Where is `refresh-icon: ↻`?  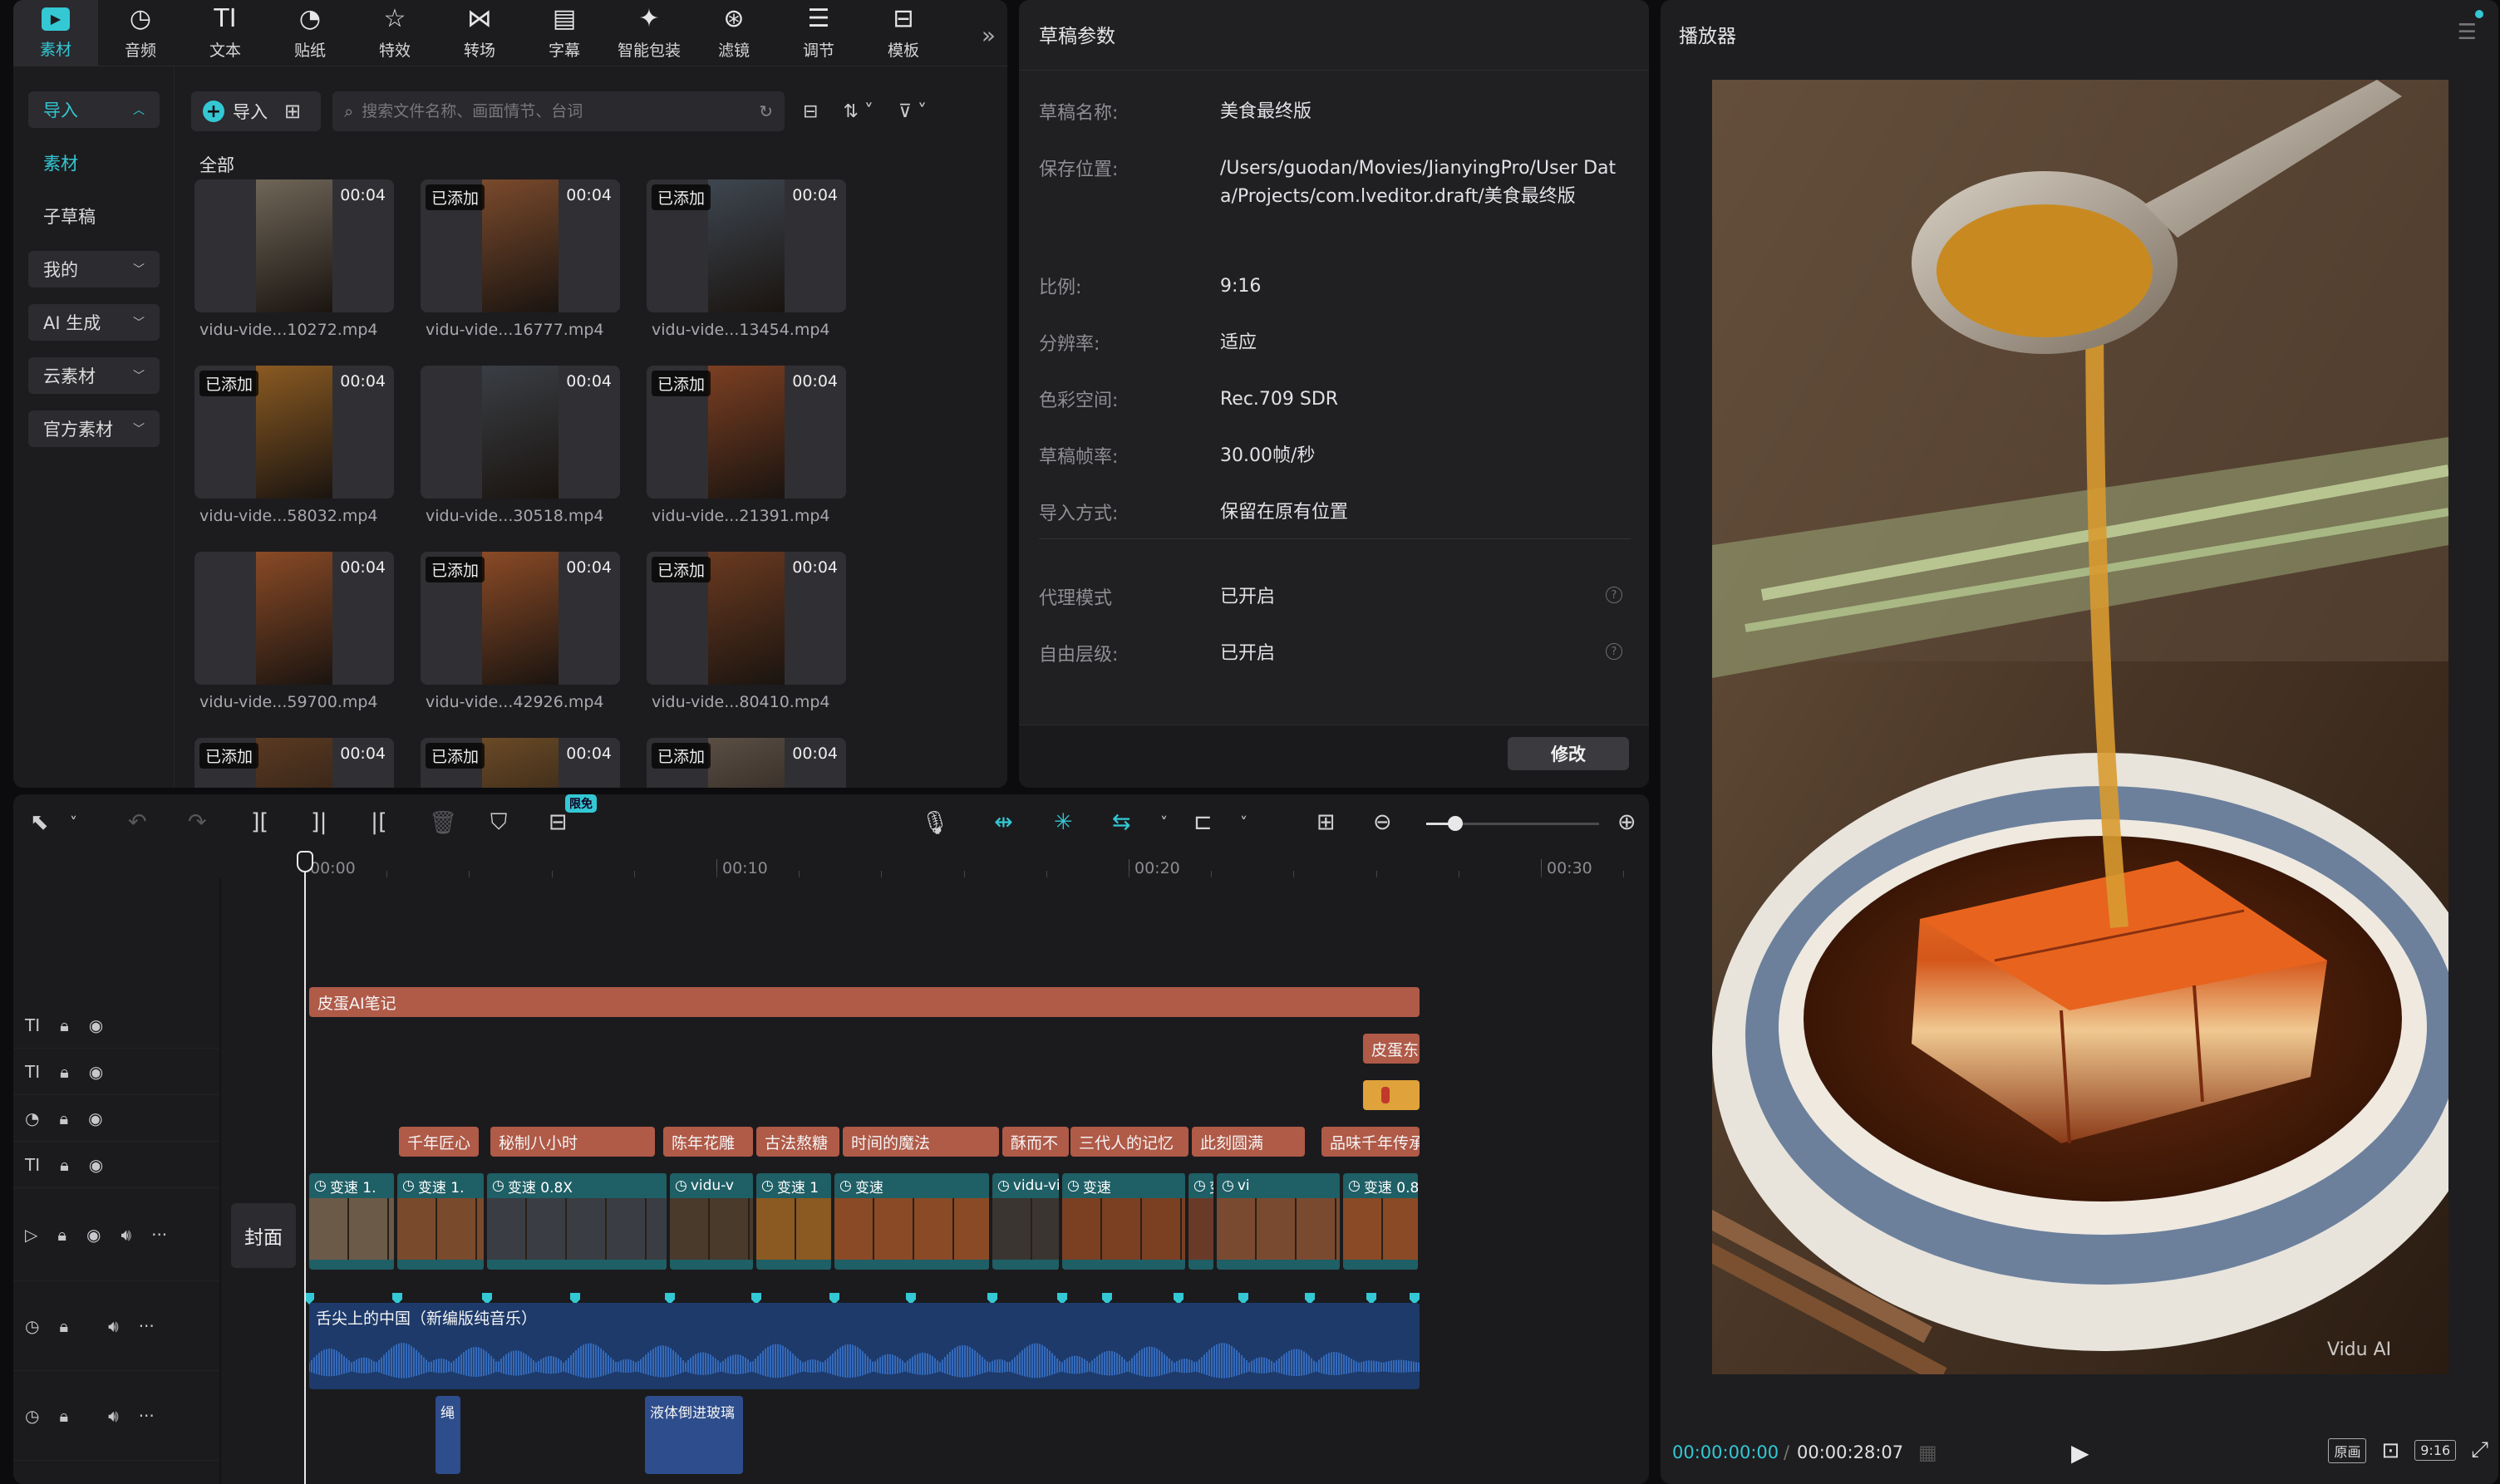 refresh-icon: ↻ is located at coordinates (766, 111).